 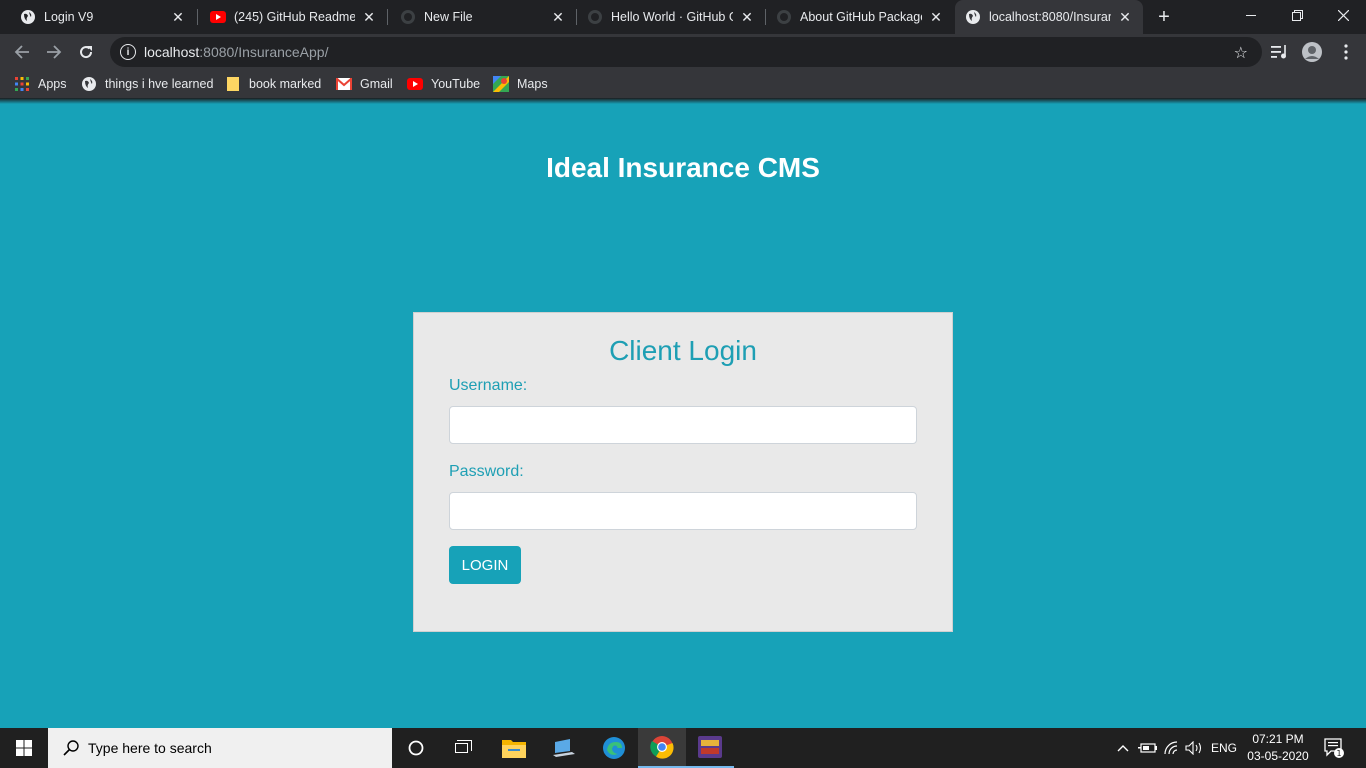 I want to click on close-window-button, so click(x=1343, y=15).